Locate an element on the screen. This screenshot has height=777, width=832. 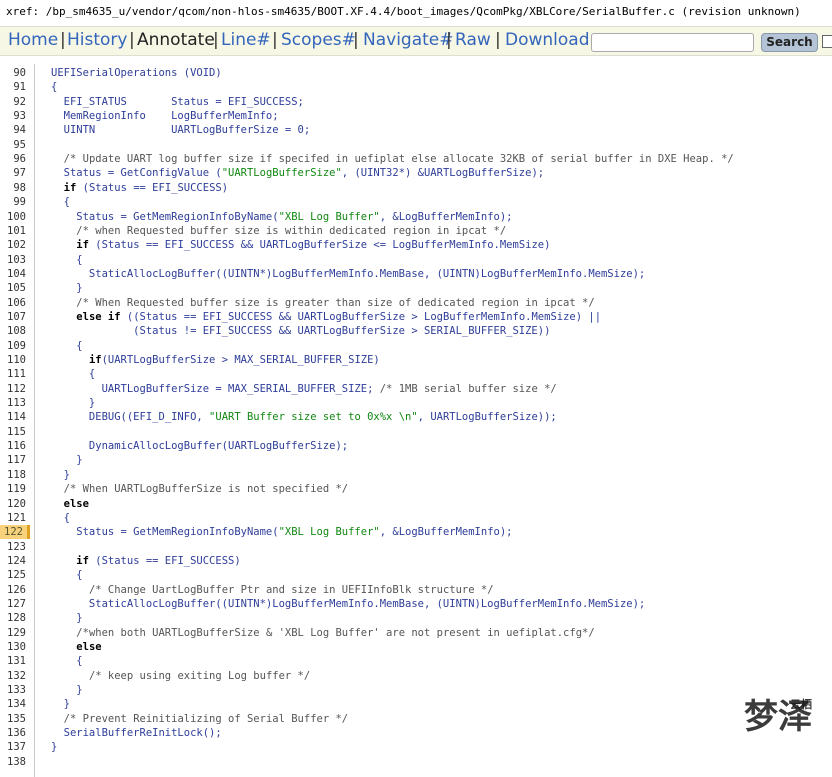
line-number-link: 104 is located at coordinates (15, 274).